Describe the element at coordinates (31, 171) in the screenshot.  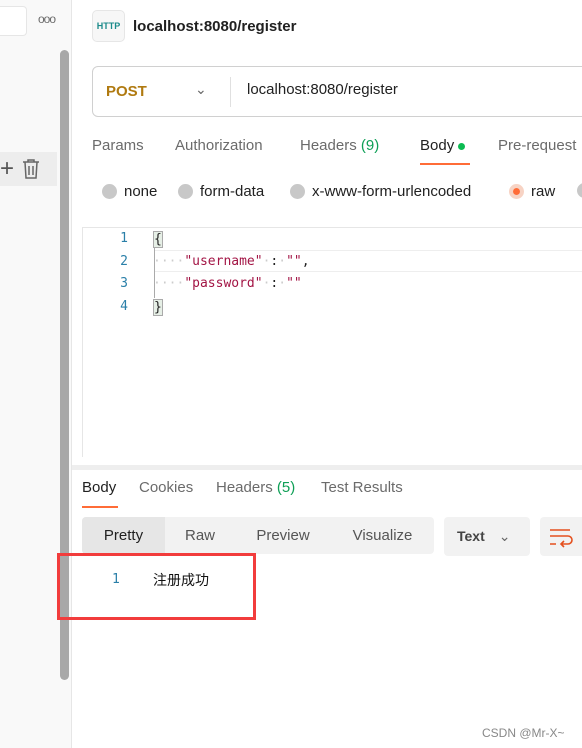
I see `trash-icon` at that location.